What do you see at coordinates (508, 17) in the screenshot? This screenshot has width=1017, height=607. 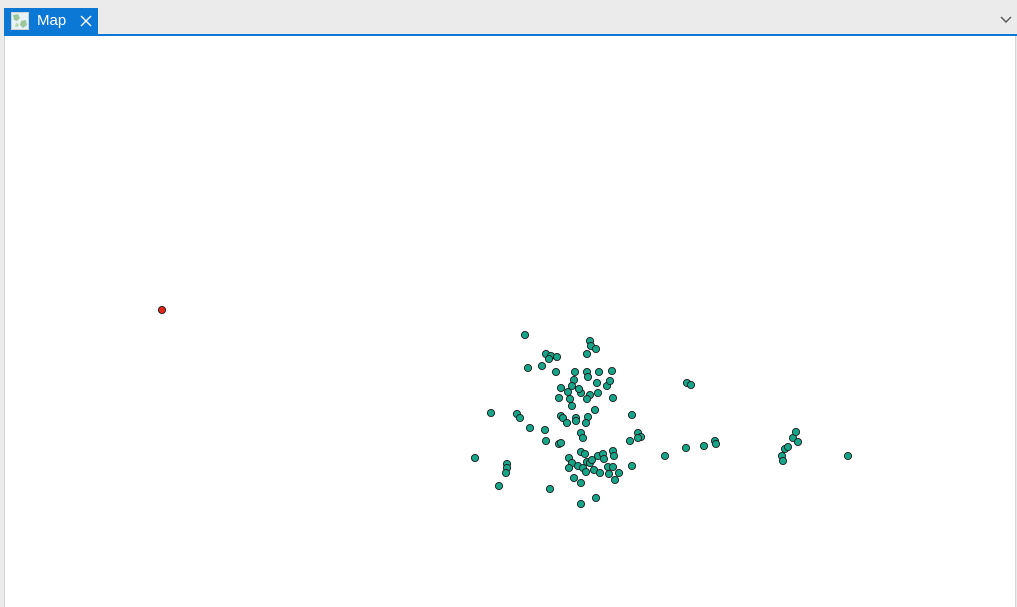 I see `document-tab-strip: Map` at bounding box center [508, 17].